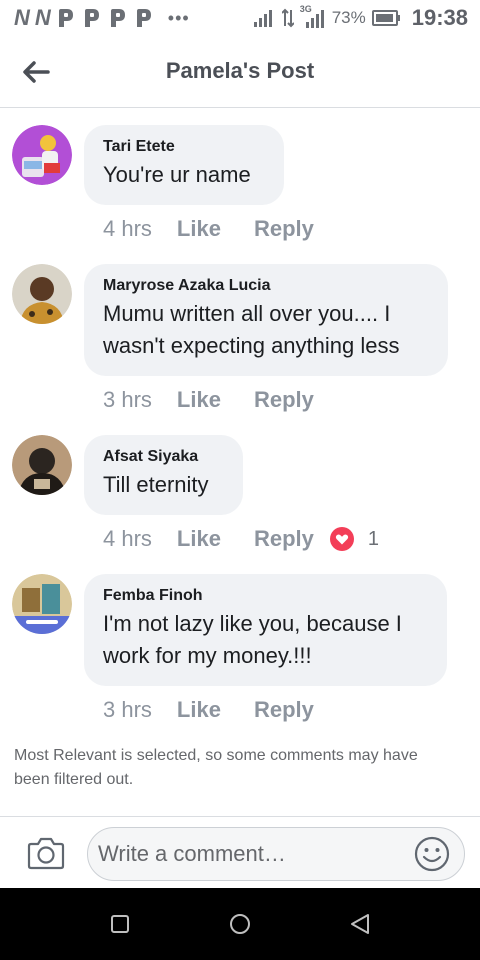 Image resolution: width=480 pixels, height=960 pixels. I want to click on data-transfer-icon, so click(287, 18).